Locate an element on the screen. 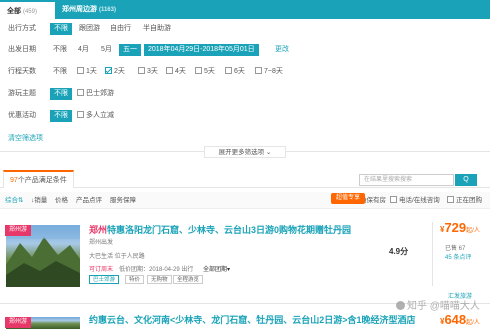 The height and width of the screenshot is (329, 490). result-count-text: 个产品满足条件 is located at coordinates (42, 180).